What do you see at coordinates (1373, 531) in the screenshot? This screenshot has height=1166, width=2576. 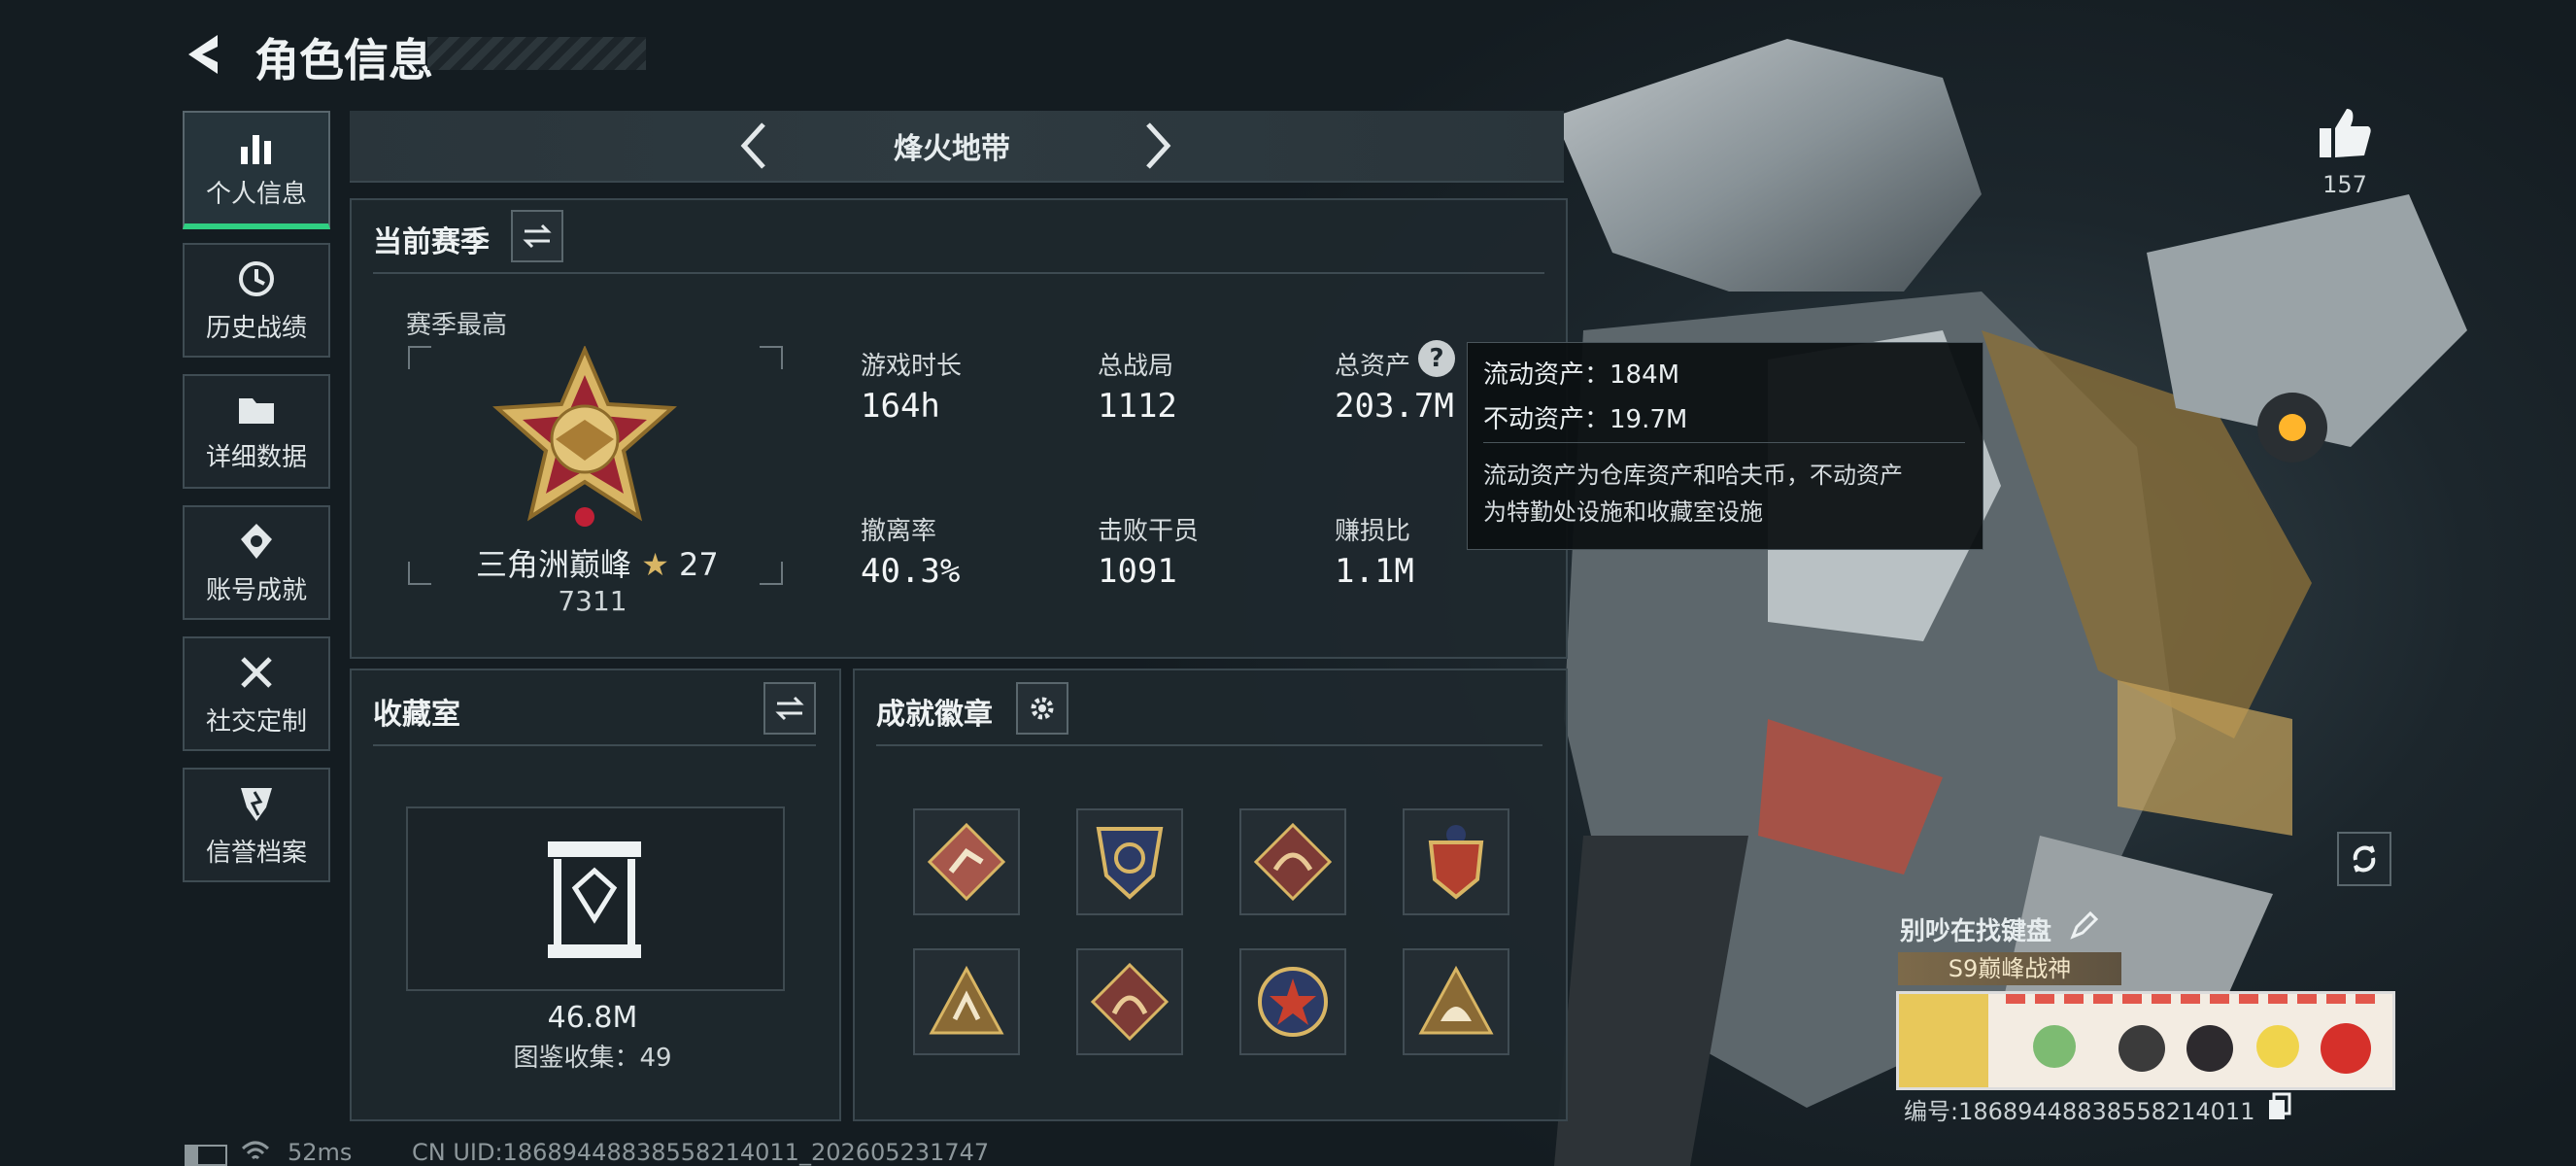 I see `stat-label: 赚损比` at bounding box center [1373, 531].